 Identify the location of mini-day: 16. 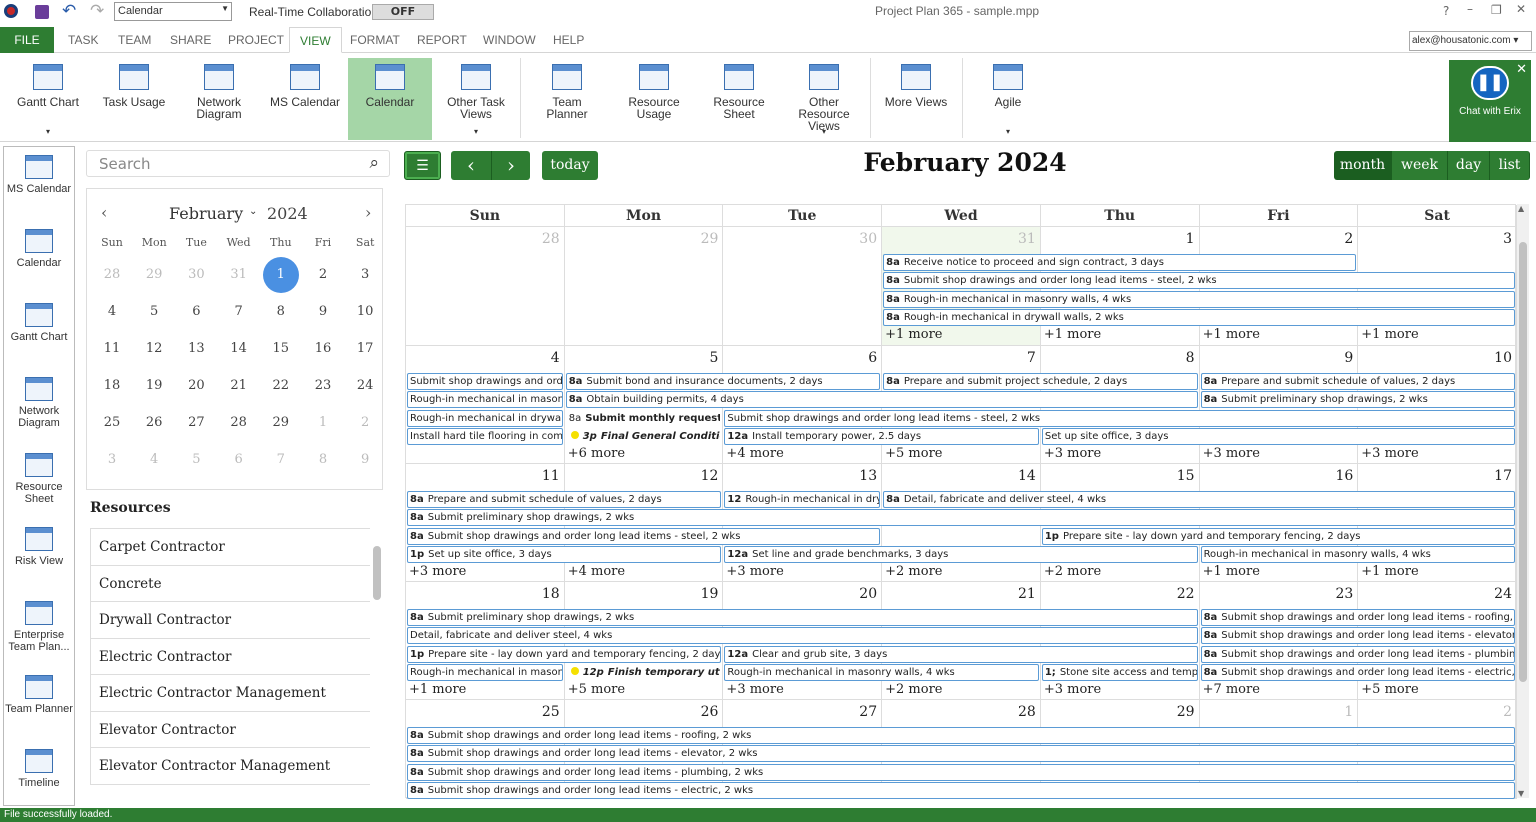
(323, 348).